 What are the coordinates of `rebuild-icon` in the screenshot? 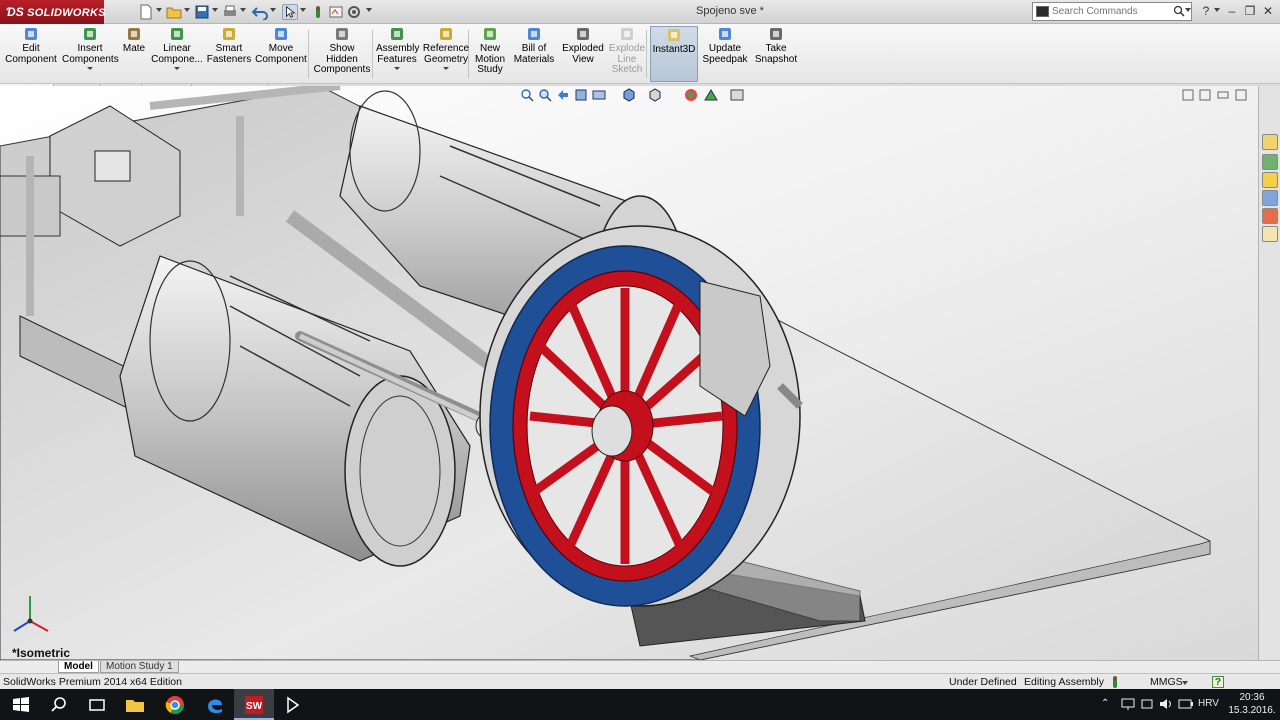 It's located at (318, 12).